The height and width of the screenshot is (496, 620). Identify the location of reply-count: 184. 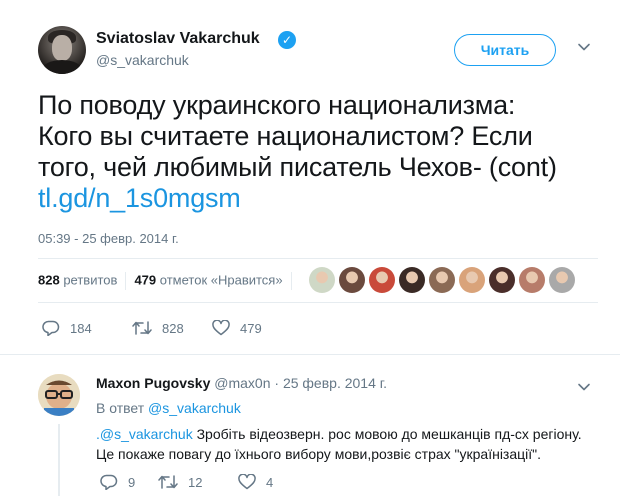
(81, 328).